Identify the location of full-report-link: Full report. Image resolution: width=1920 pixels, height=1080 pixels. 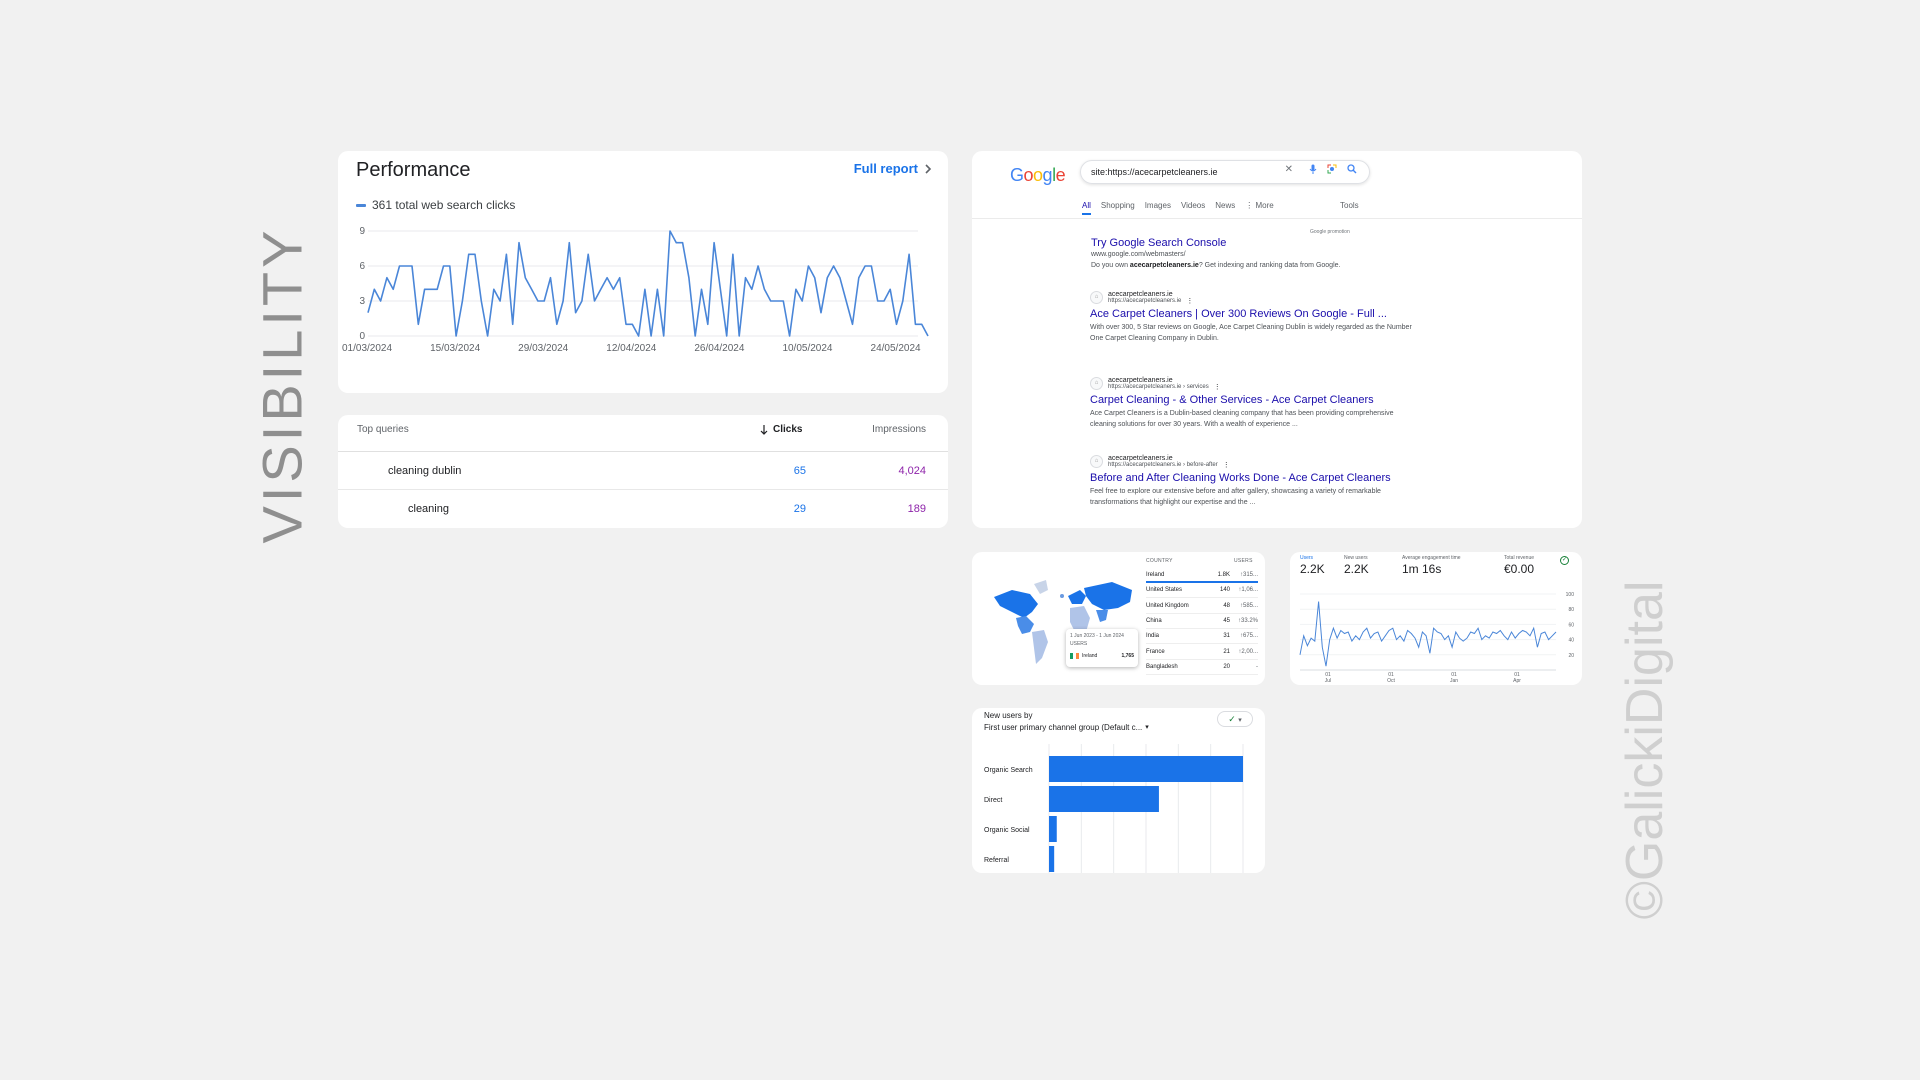
(893, 168).